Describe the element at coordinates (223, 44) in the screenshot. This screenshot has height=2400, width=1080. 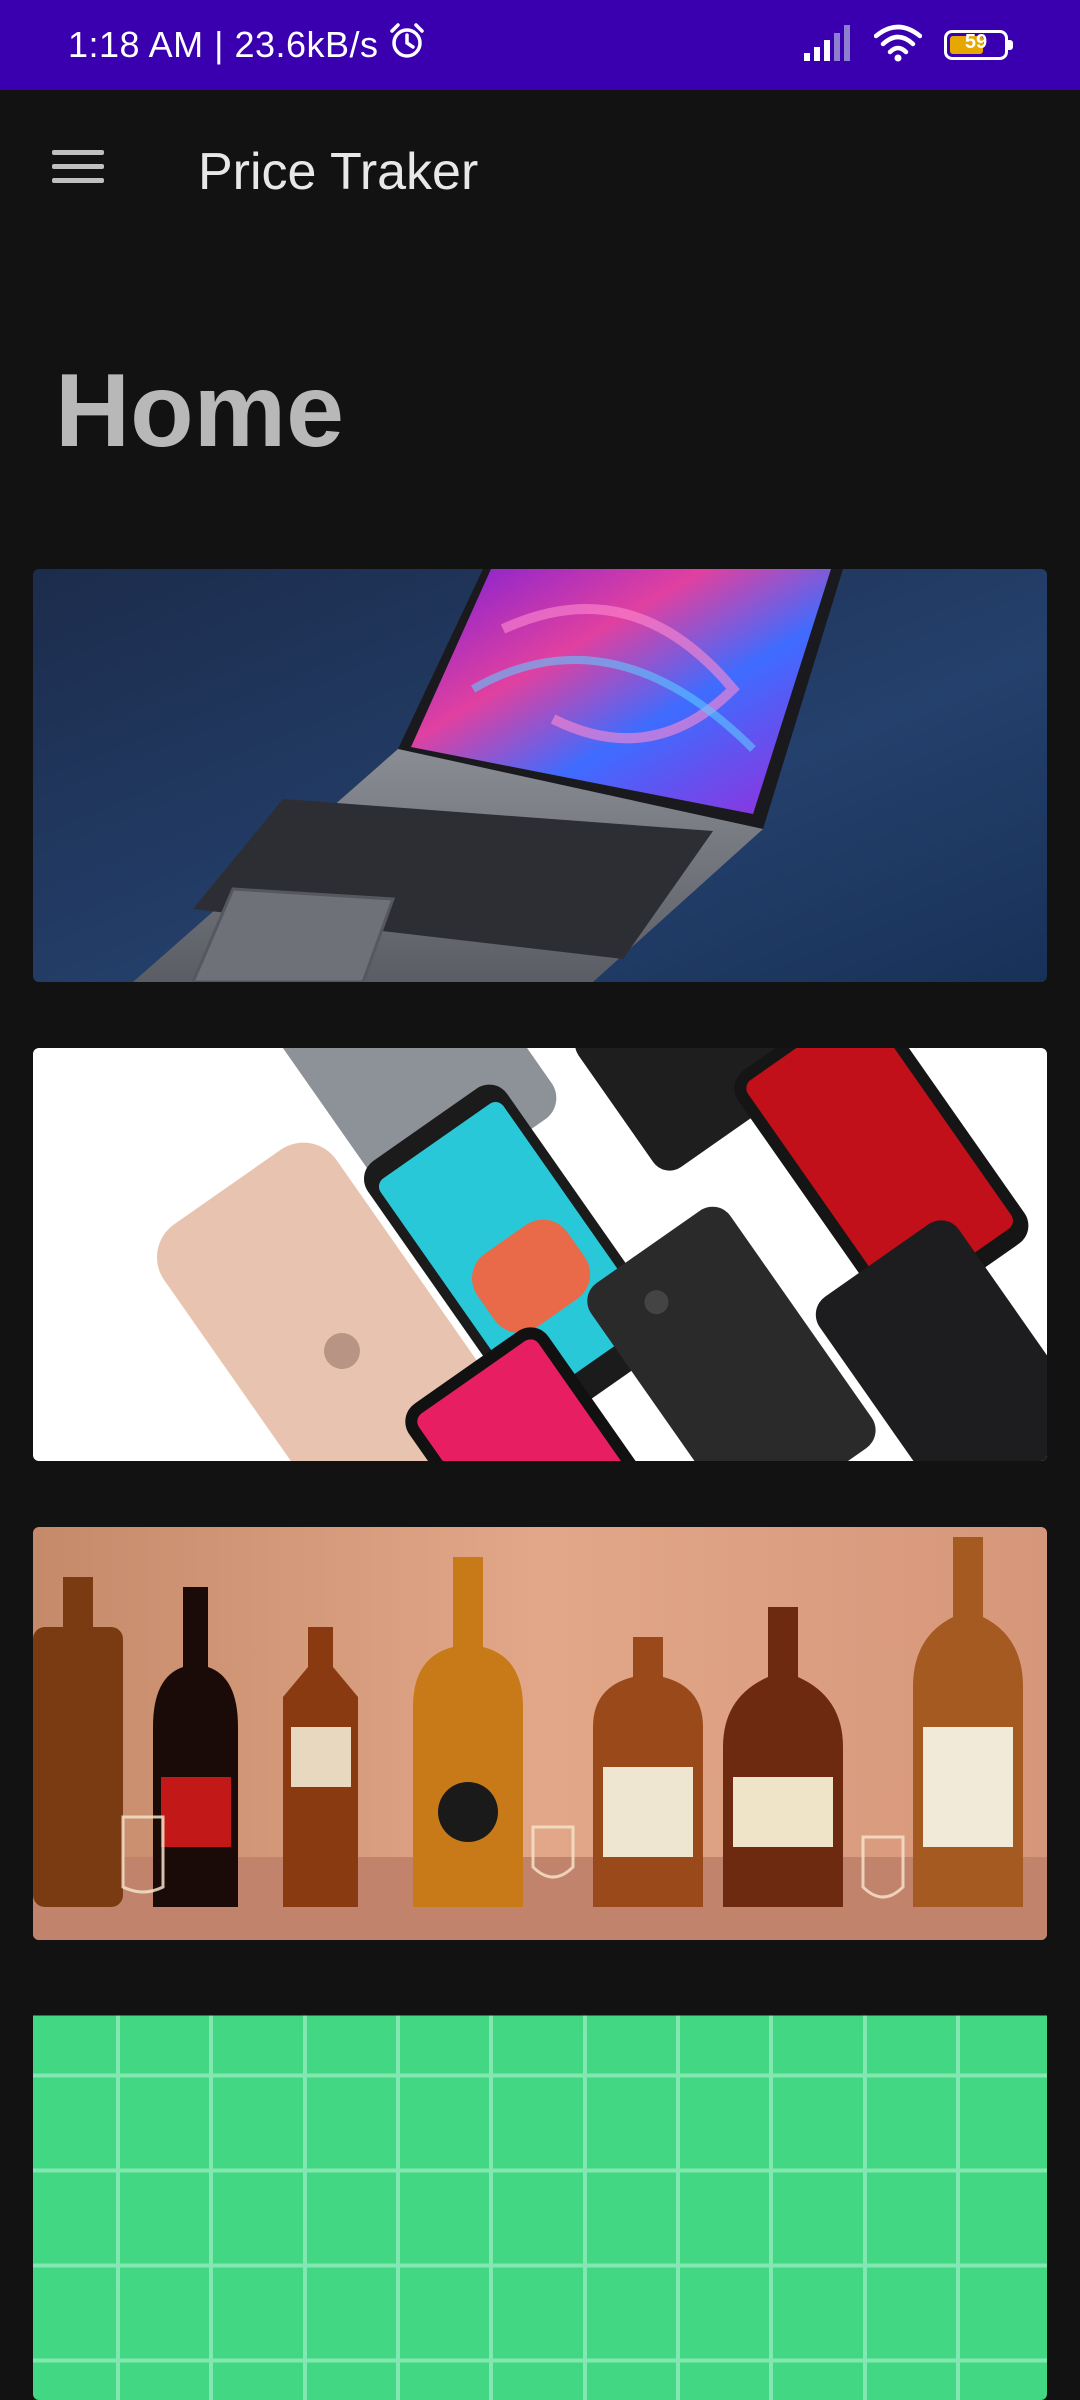
I see `status-time-speed: 1:18 AM | 23.6kB/s` at that location.